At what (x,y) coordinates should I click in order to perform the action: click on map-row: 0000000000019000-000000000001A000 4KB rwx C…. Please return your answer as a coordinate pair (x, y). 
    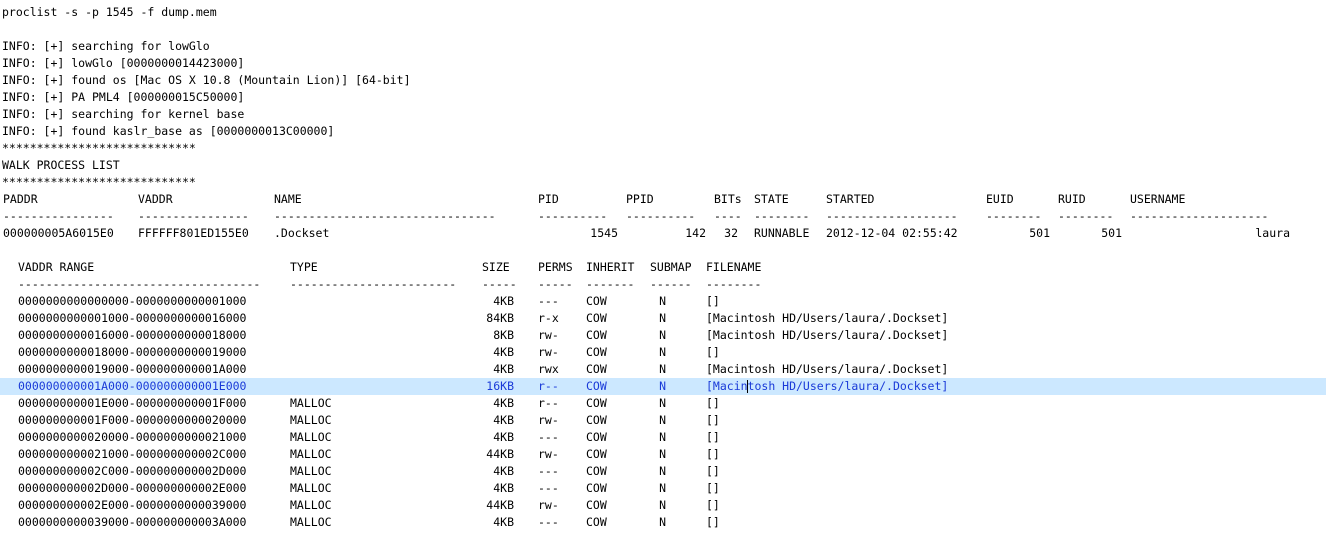
    Looking at the image, I should click on (663, 369).